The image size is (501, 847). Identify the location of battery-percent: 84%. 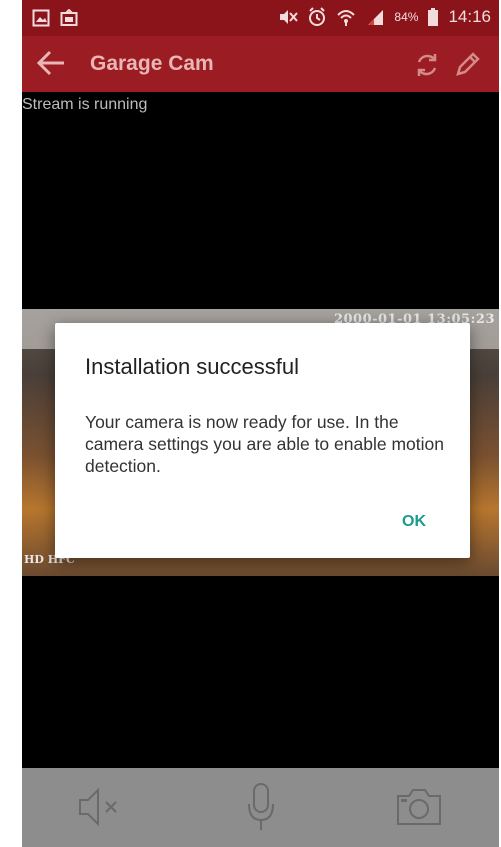
(406, 17).